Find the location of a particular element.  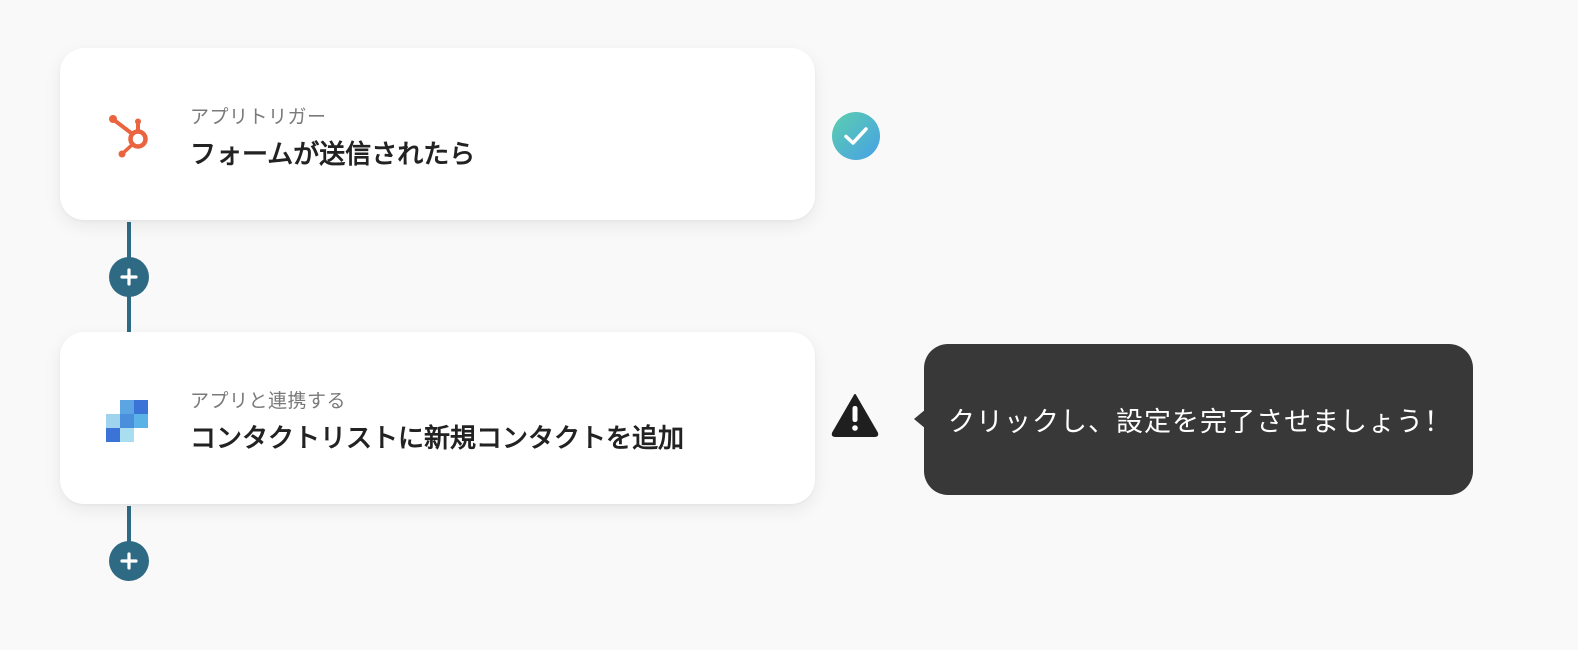

warning-triangle-icon is located at coordinates (855, 415).